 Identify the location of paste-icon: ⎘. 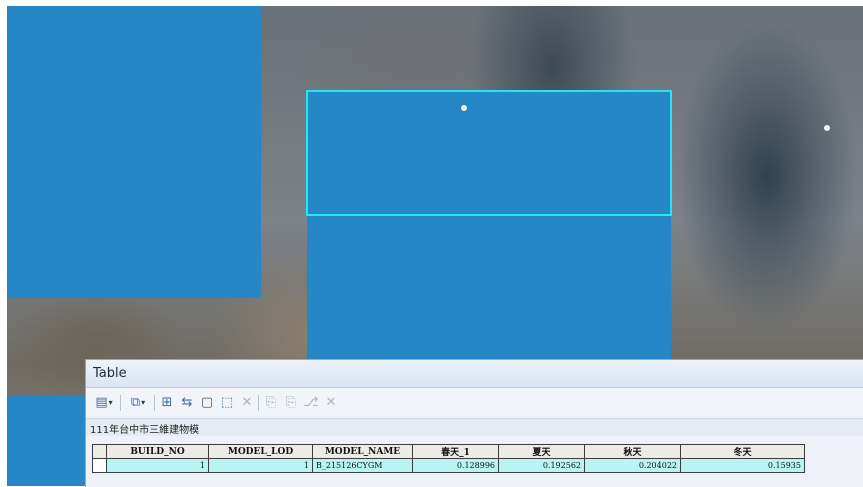
(291, 402).